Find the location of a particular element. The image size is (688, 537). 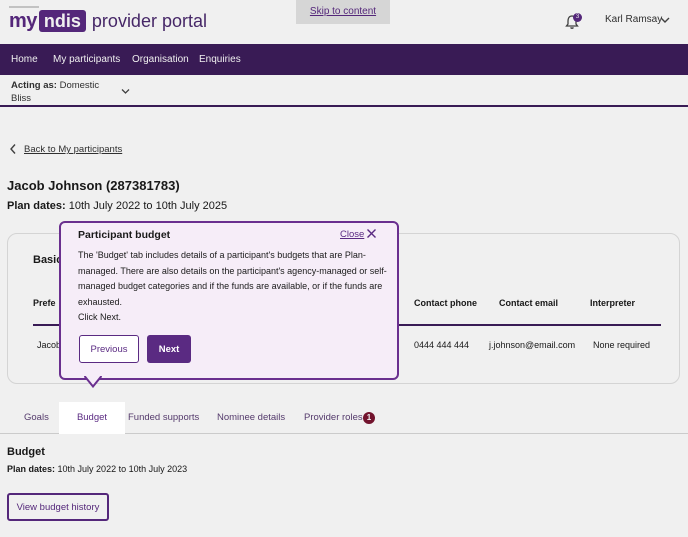

notification-count-badge: 3 is located at coordinates (577, 17).